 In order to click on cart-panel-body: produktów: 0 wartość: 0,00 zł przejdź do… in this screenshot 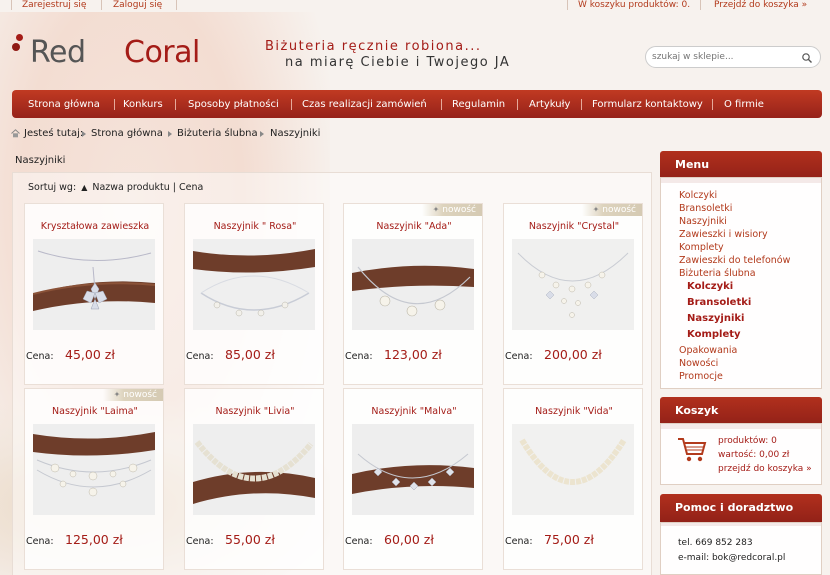, I will do `click(741, 454)`.